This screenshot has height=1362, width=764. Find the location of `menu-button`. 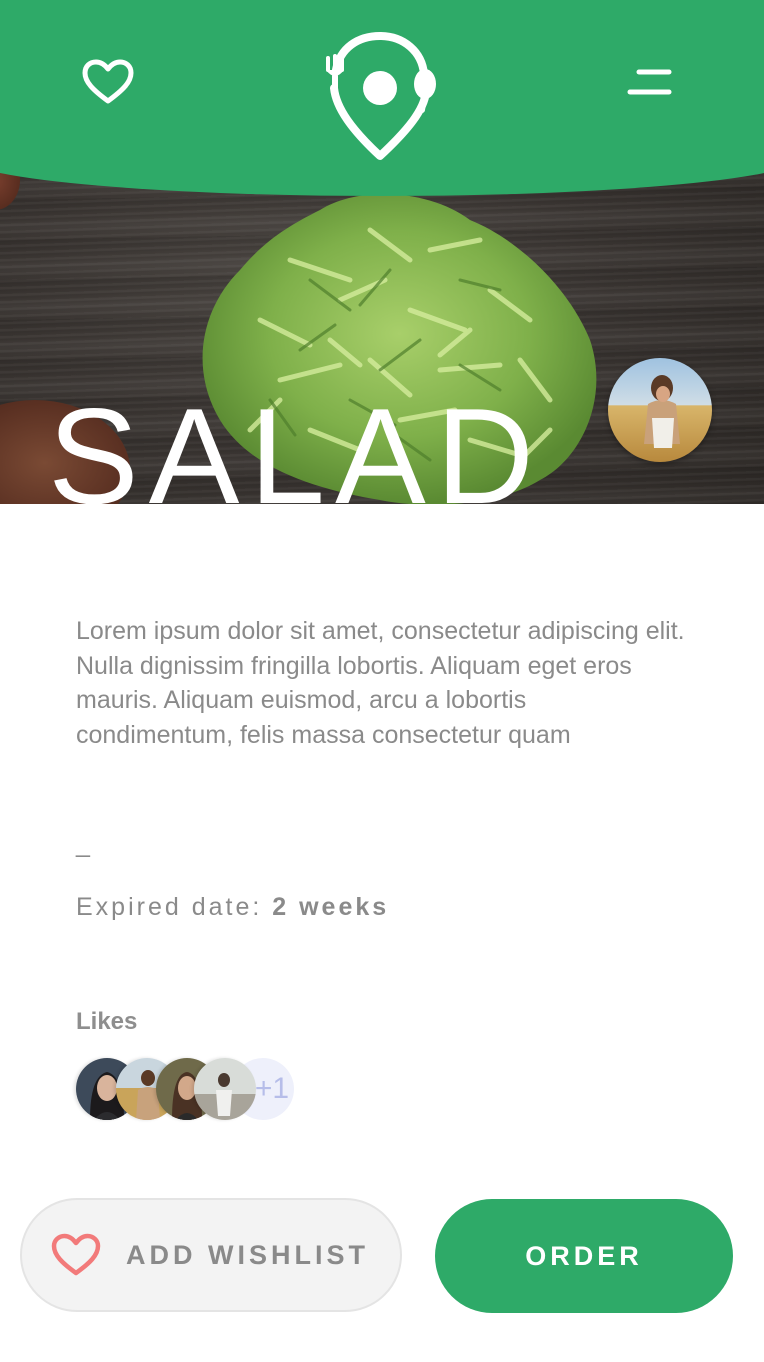

menu-button is located at coordinates (650, 82).